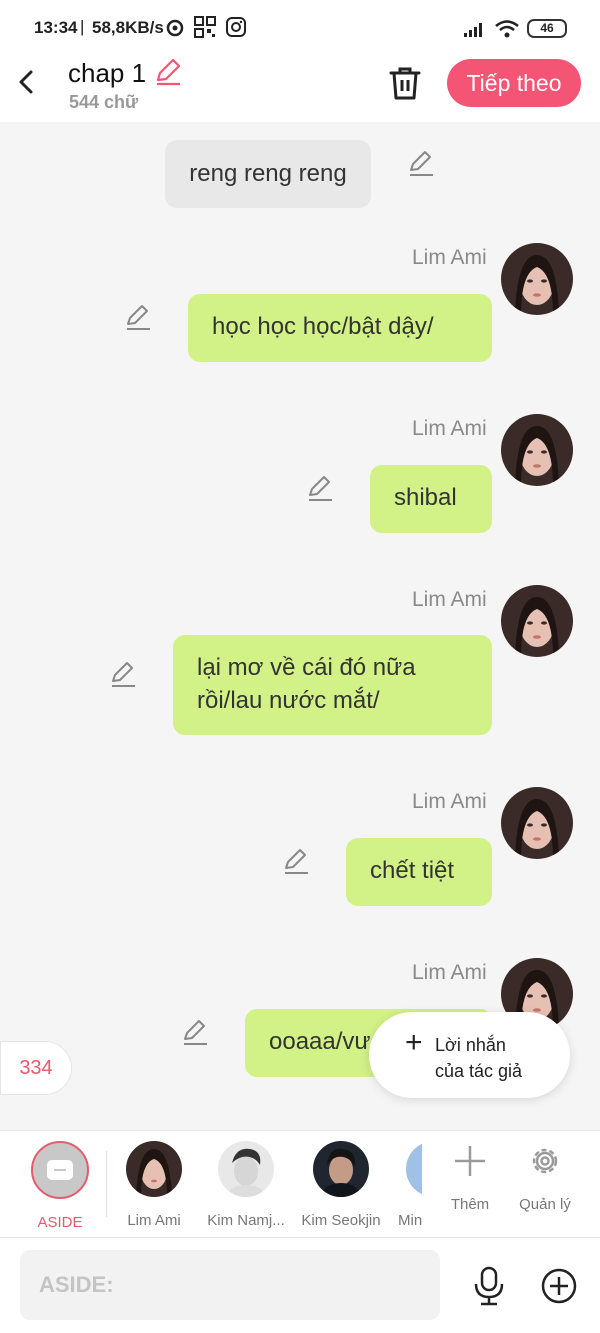 The image size is (600, 1333). Describe the element at coordinates (559, 1286) in the screenshot. I see `add-button` at that location.